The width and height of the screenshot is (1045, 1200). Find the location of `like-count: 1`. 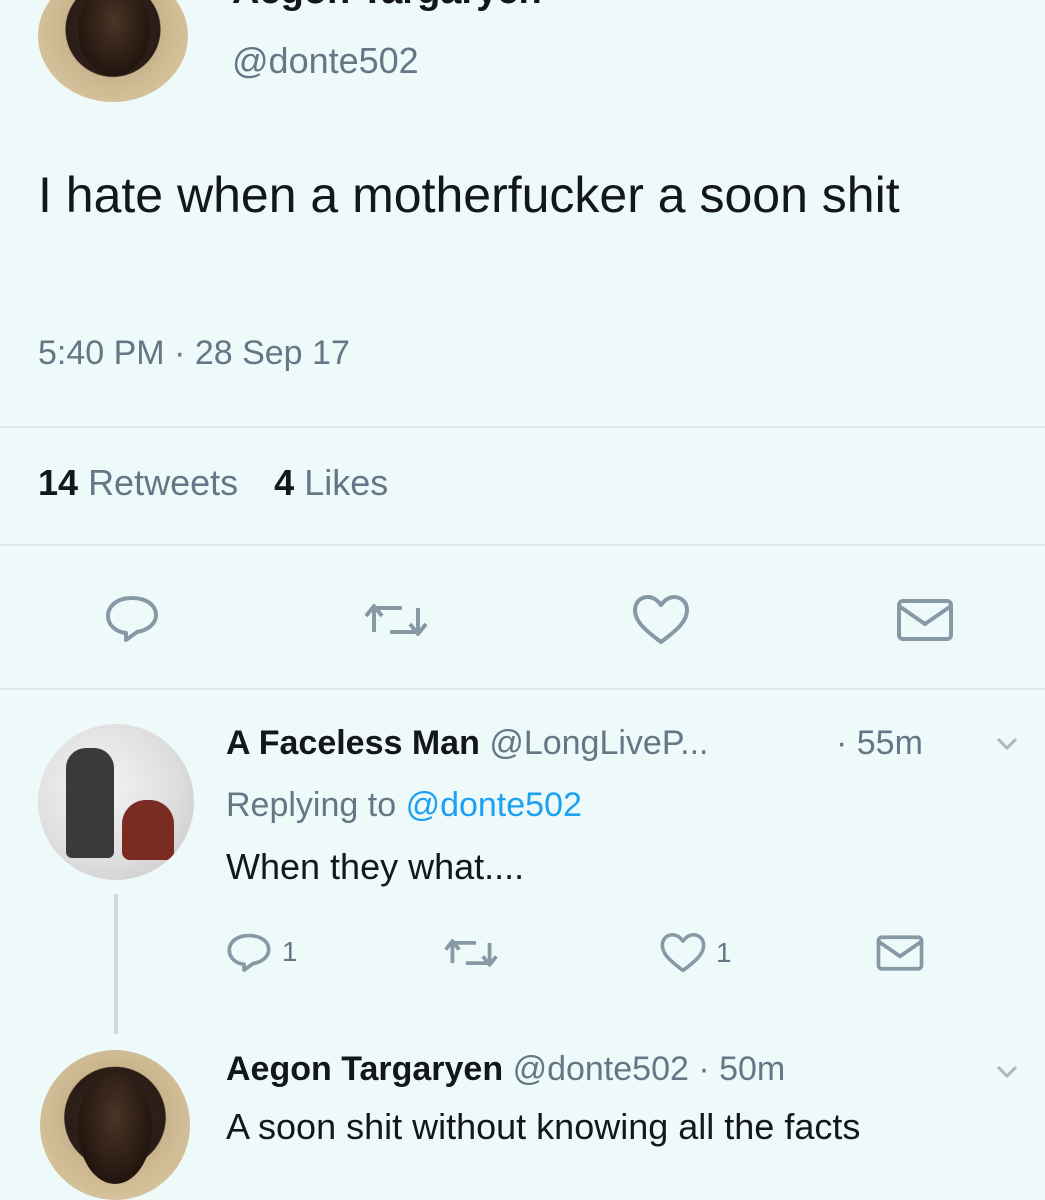

like-count: 1 is located at coordinates (724, 952).